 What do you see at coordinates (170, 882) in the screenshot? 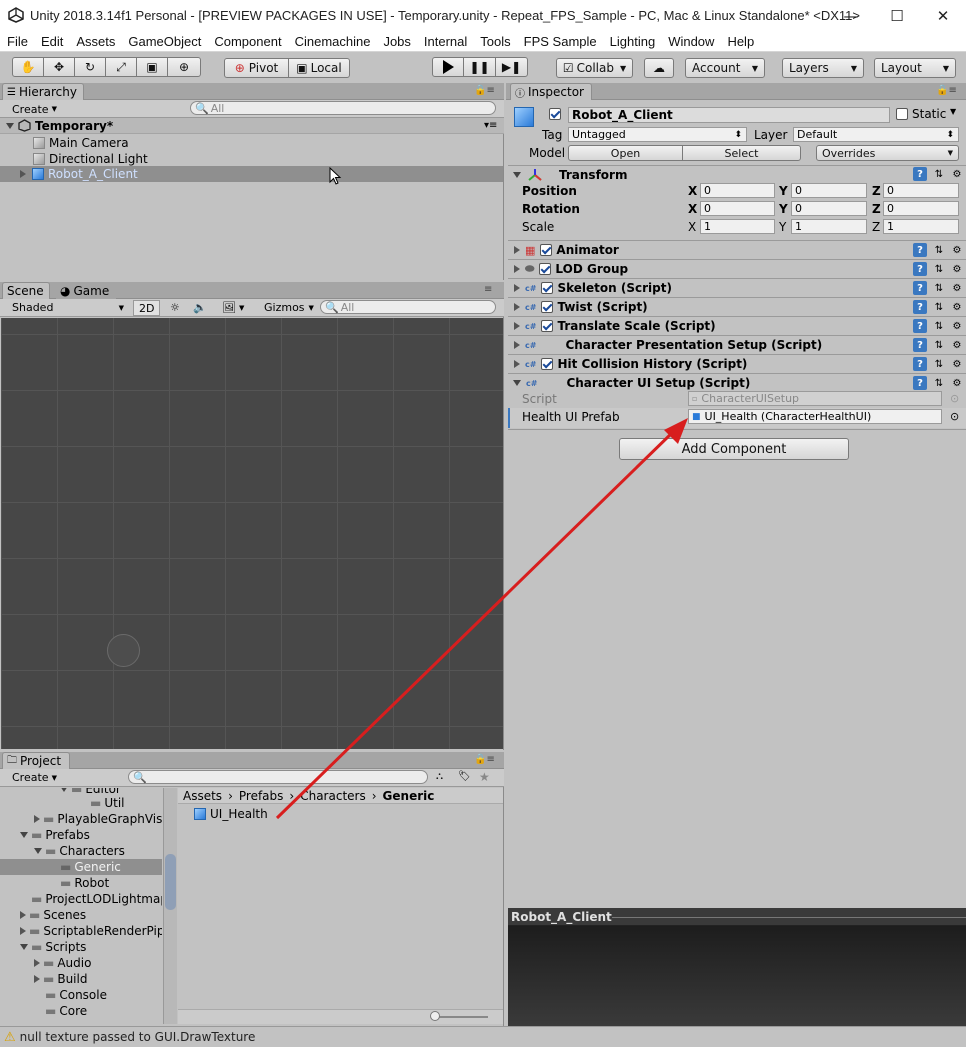
I see `scrollbar-thumb` at bounding box center [170, 882].